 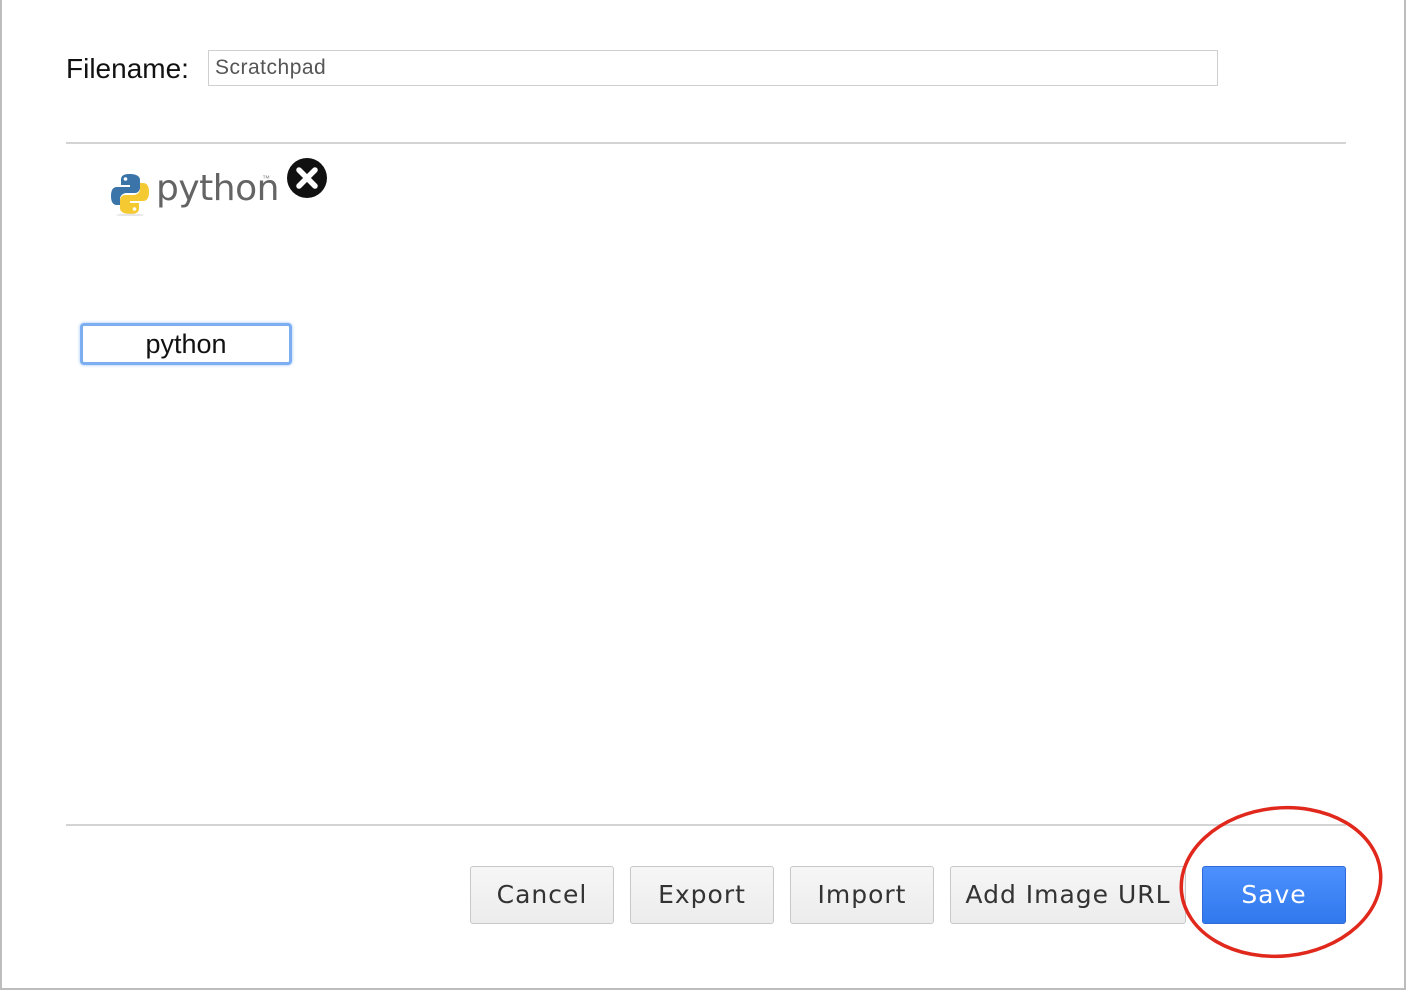 I want to click on close-circle-icon, so click(x=307, y=178).